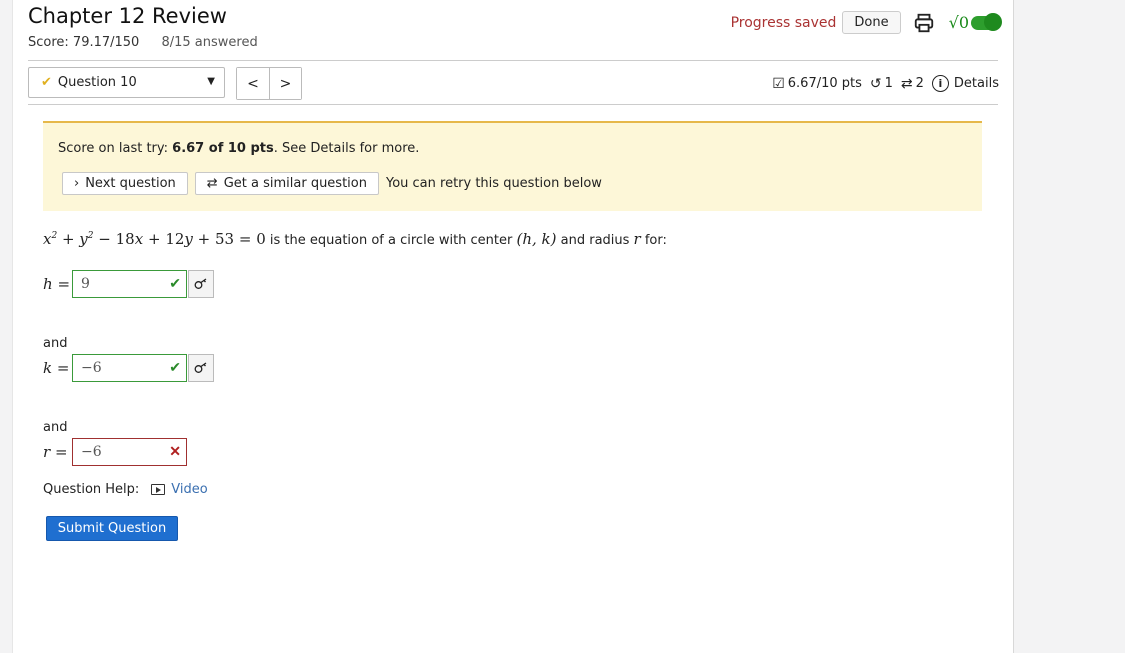  Describe the element at coordinates (85, 284) in the screenshot. I see `answer-value-h: 9` at that location.